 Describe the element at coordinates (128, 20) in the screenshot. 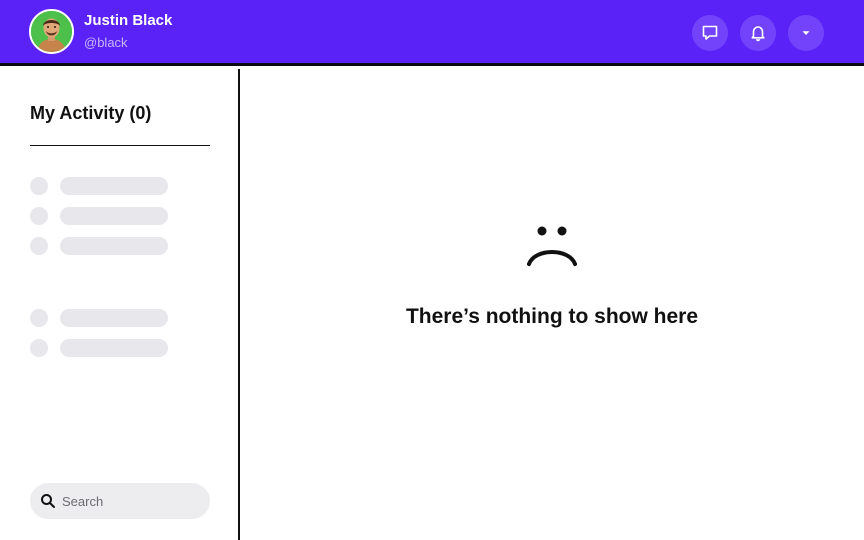

I see `user-name: Justin Black` at that location.